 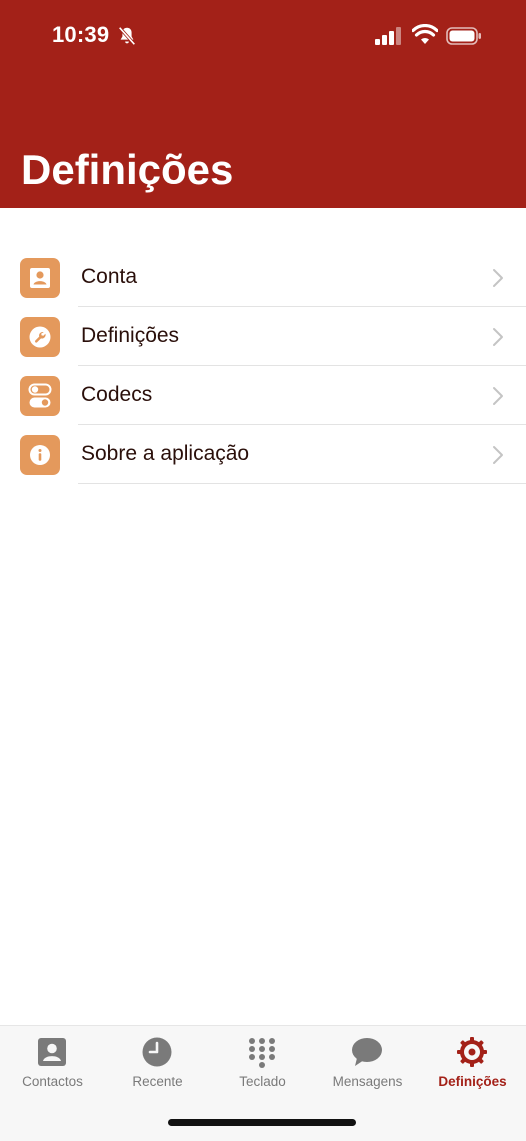 What do you see at coordinates (425, 34) in the screenshot?
I see `wifi-icon` at bounding box center [425, 34].